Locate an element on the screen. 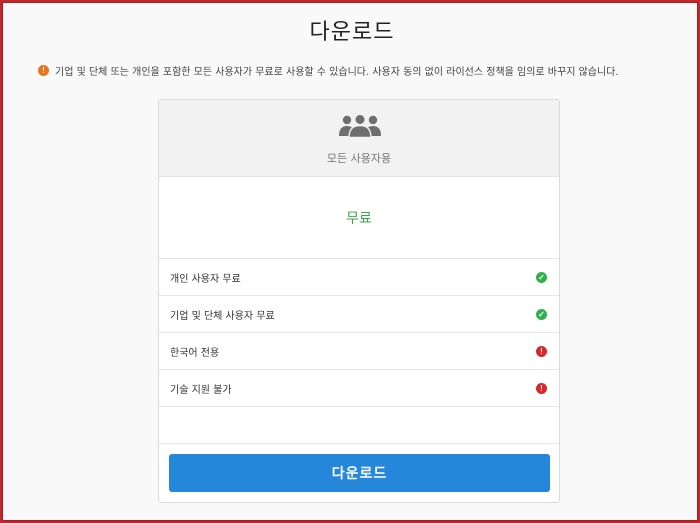  plan-name: 모든 사용자용 is located at coordinates (359, 158).